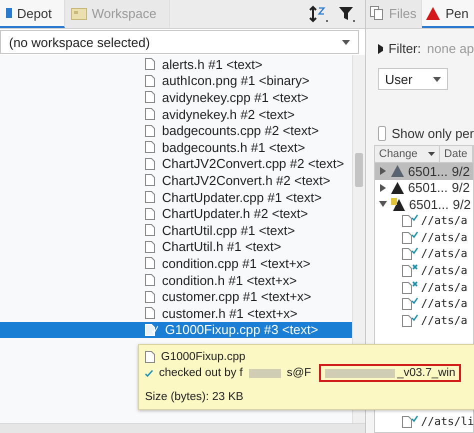 This screenshot has height=433, width=474. I want to click on checked-out-text: checked out by f, so click(201, 373).